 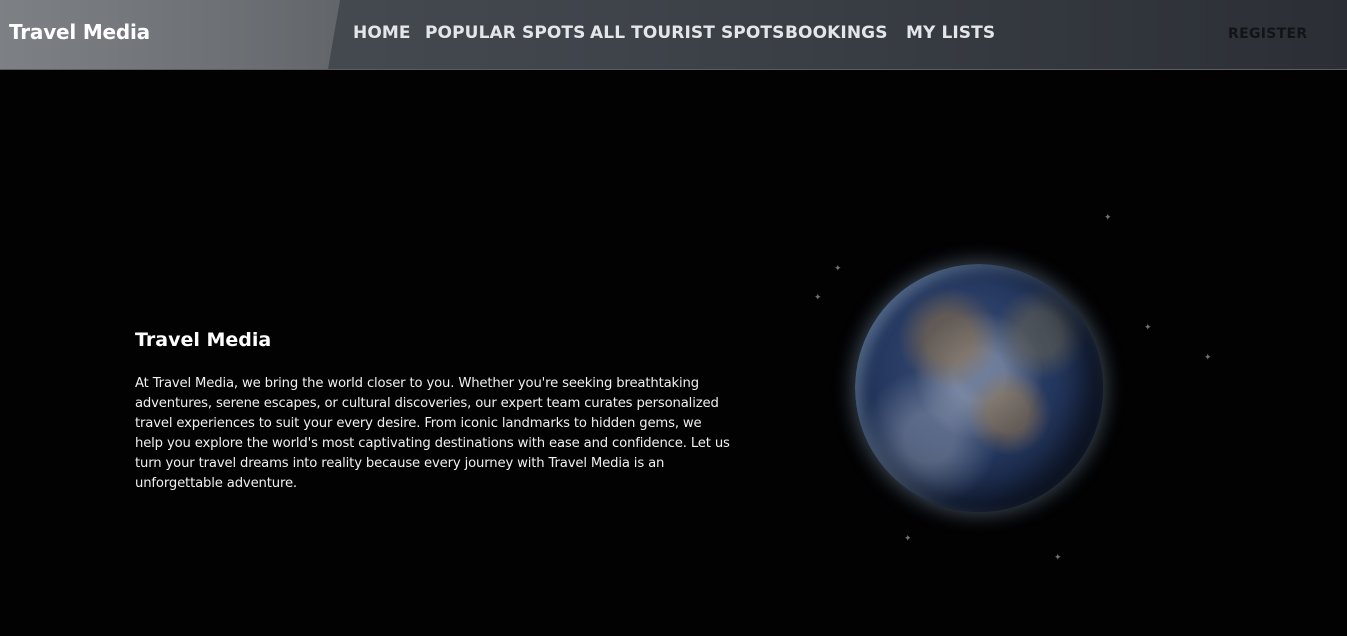 What do you see at coordinates (836, 33) in the screenshot?
I see `nav-bookings: BOOKINGS` at bounding box center [836, 33].